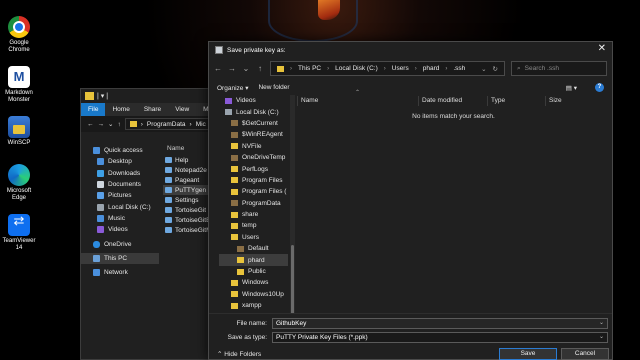  What do you see at coordinates (116, 218) in the screenshot?
I see `nav-label: Music` at bounding box center [116, 218].